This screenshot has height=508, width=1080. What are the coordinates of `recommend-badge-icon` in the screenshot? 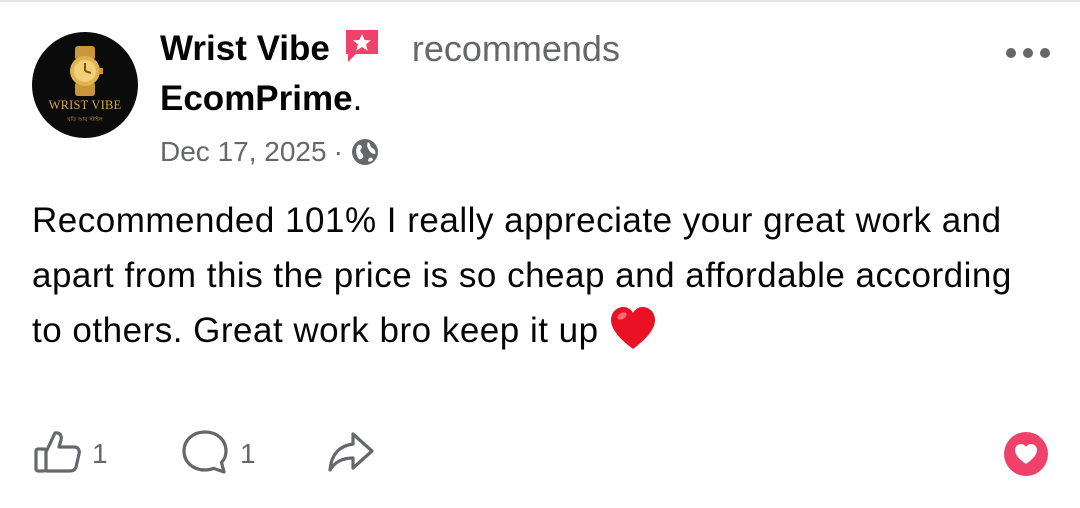 It's located at (362, 46).